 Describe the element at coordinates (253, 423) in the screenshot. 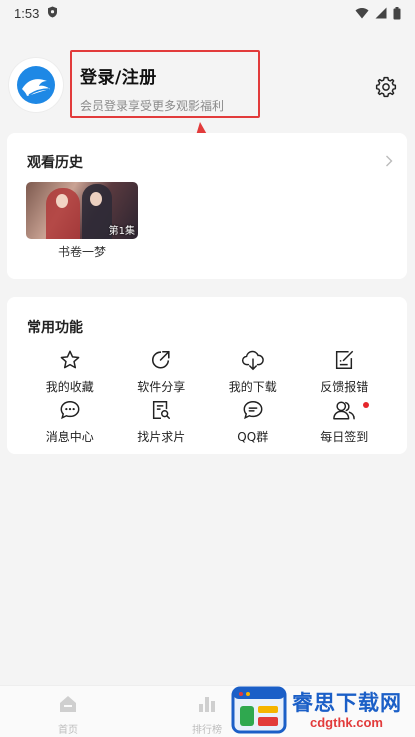

I see `qq-group-button: QQ群` at that location.